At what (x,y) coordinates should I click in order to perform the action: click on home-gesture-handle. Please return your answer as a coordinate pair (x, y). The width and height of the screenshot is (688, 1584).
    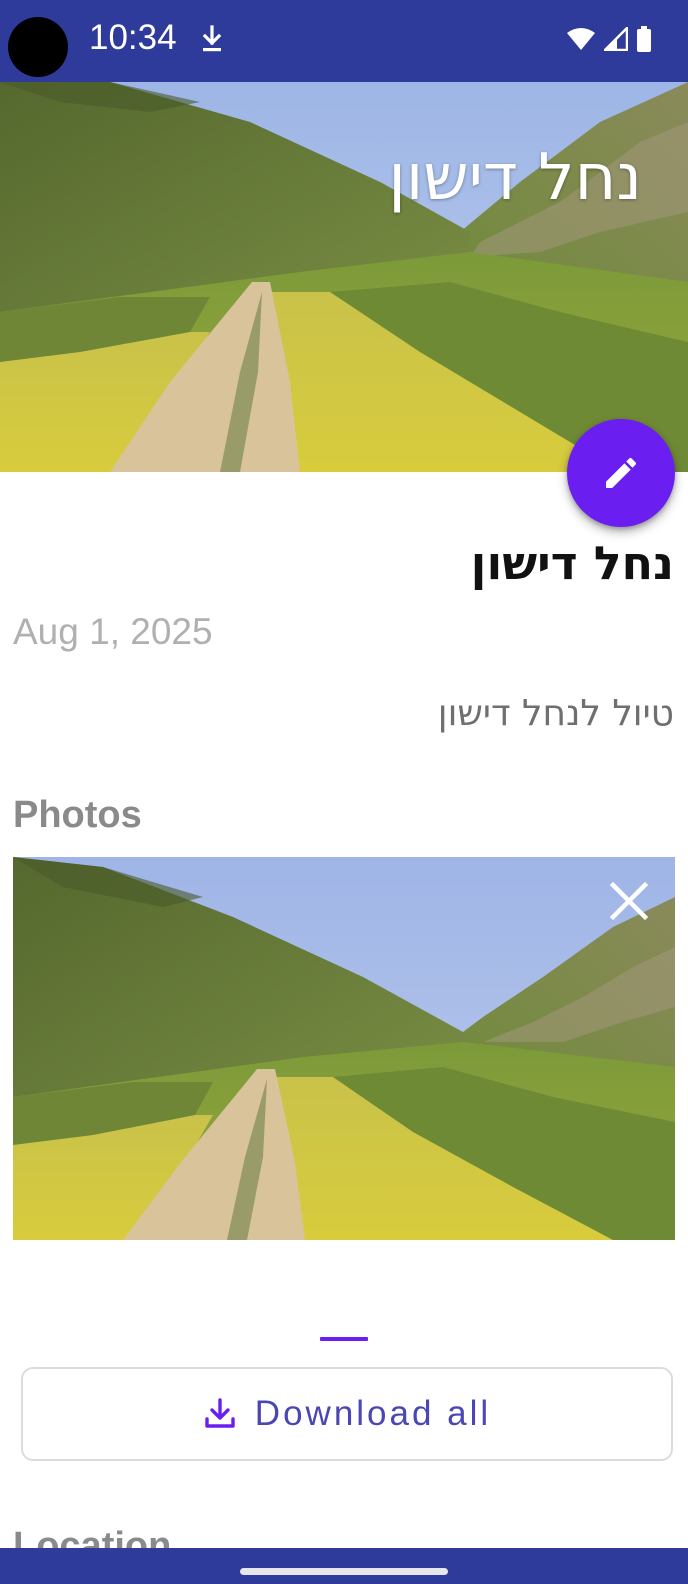
    Looking at the image, I should click on (344, 1571).